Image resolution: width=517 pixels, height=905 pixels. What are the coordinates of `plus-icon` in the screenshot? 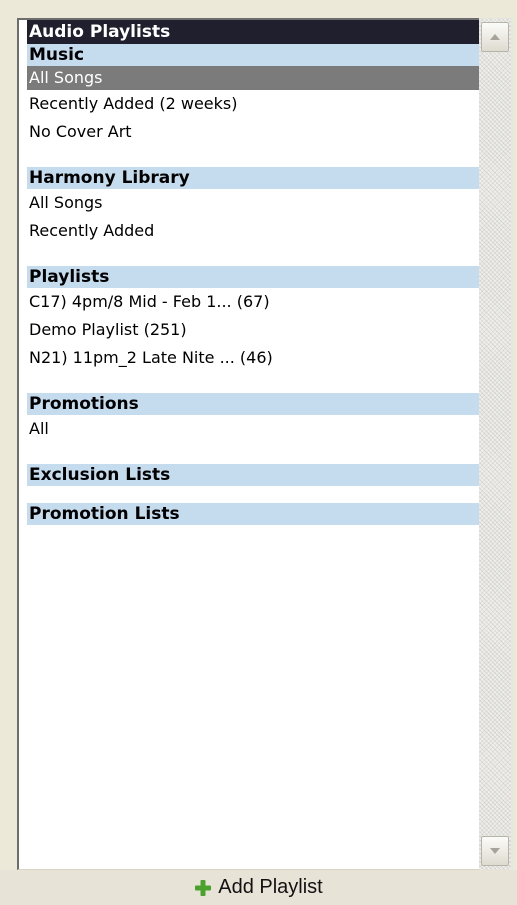 It's located at (203, 888).